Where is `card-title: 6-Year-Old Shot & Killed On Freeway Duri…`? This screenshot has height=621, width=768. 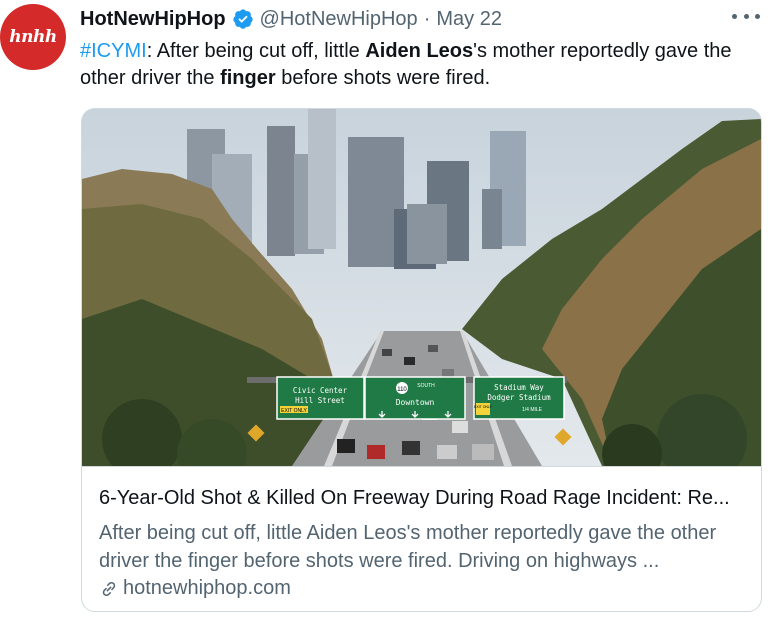
card-title: 6-Year-Old Shot & Killed On Freeway Duri… is located at coordinates (424, 498).